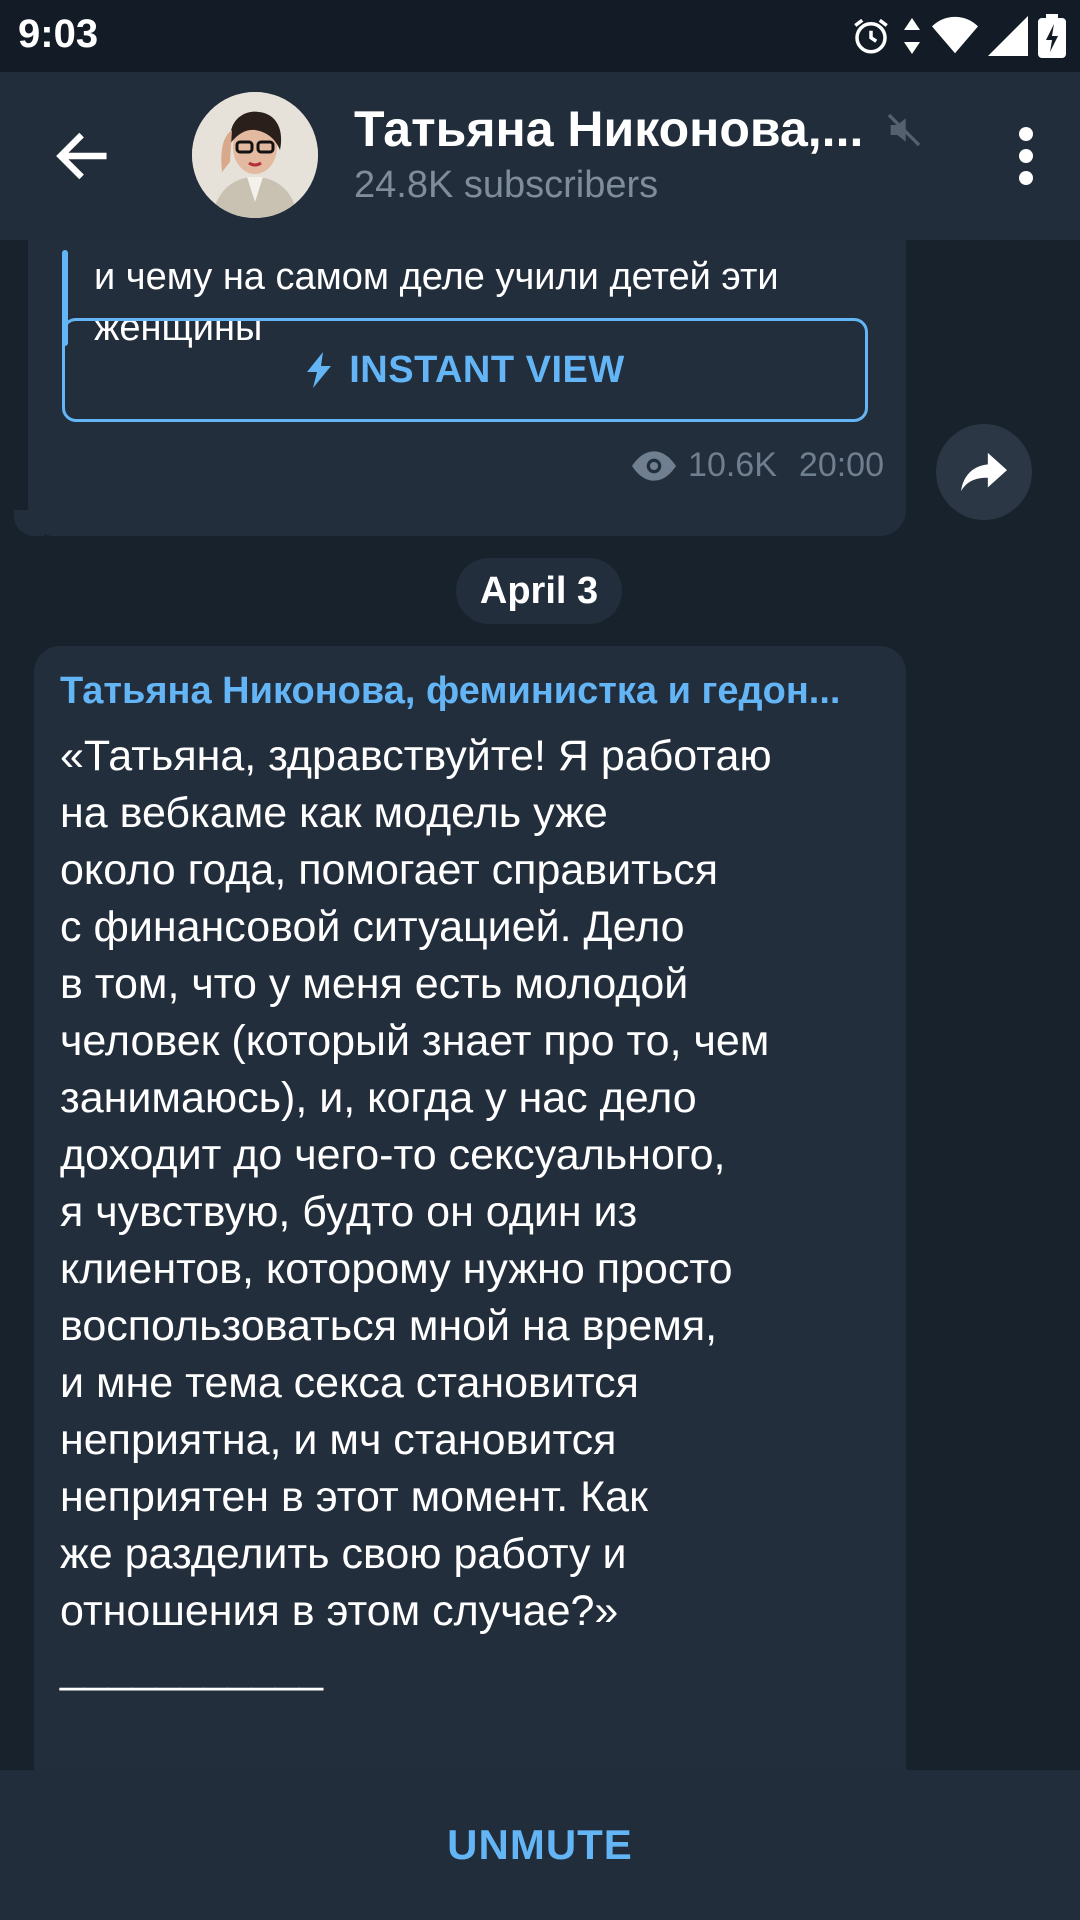 Image resolution: width=1080 pixels, height=1920 pixels. What do you see at coordinates (841, 465) in the screenshot?
I see `message-time: 20:00` at bounding box center [841, 465].